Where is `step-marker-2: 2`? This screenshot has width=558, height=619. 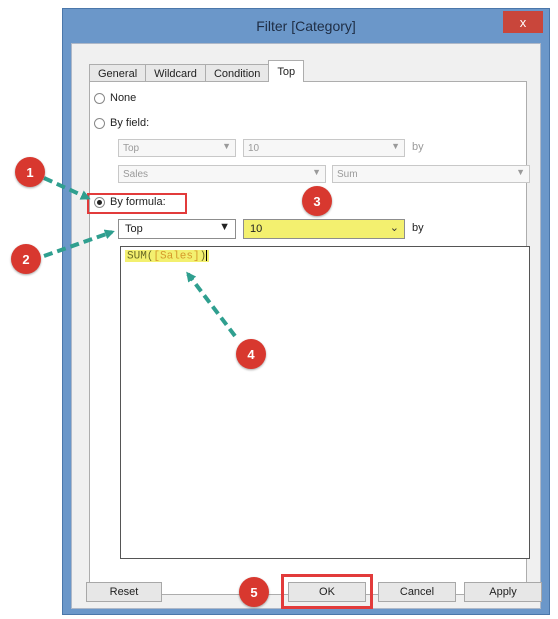
step-marker-2: 2 is located at coordinates (26, 259).